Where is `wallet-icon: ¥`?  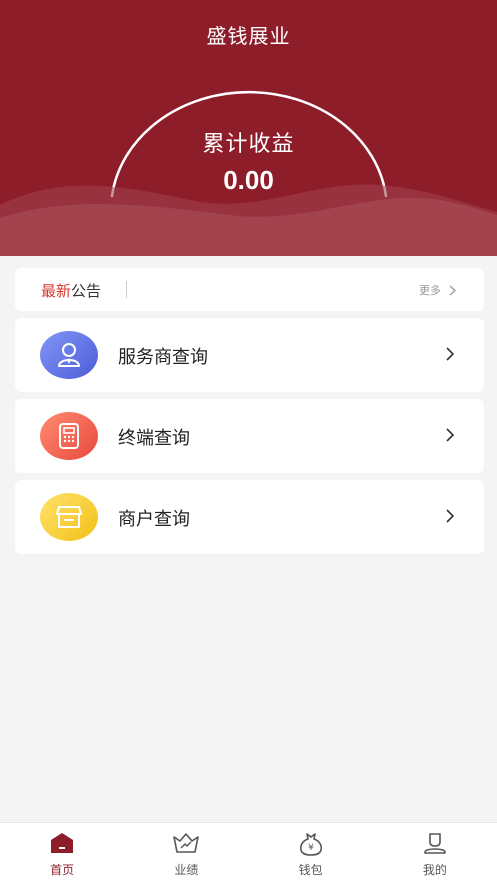
wallet-icon: ¥ is located at coordinates (310, 844).